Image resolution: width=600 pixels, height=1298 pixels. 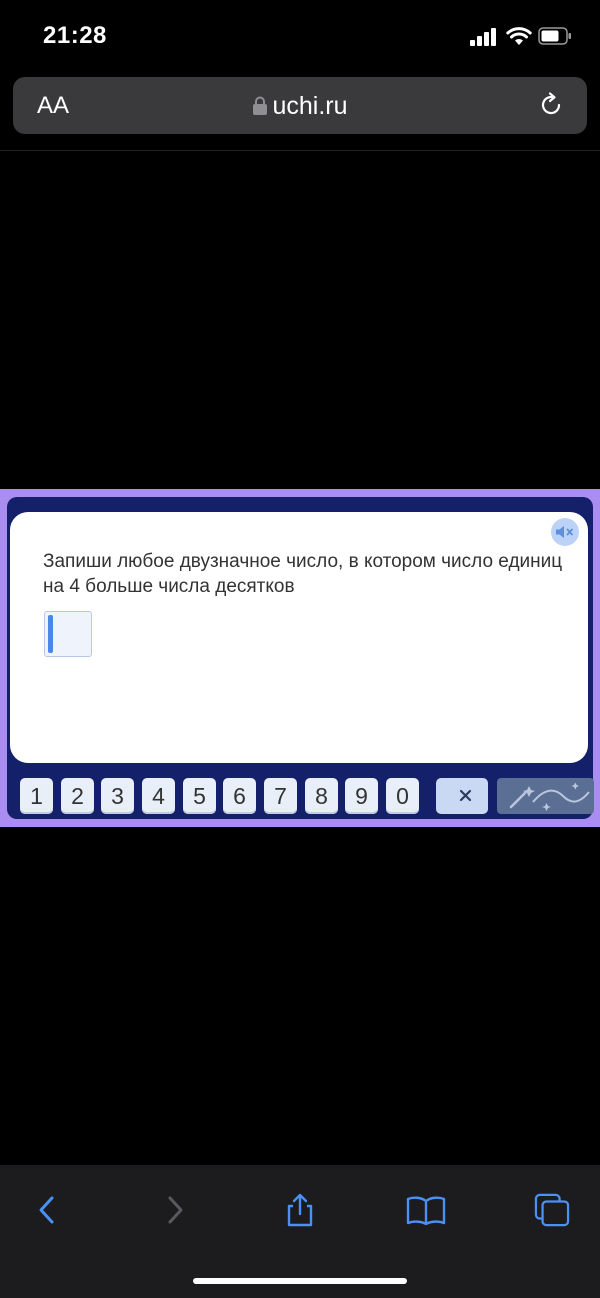 I want to click on key-0: 0, so click(x=402, y=796).